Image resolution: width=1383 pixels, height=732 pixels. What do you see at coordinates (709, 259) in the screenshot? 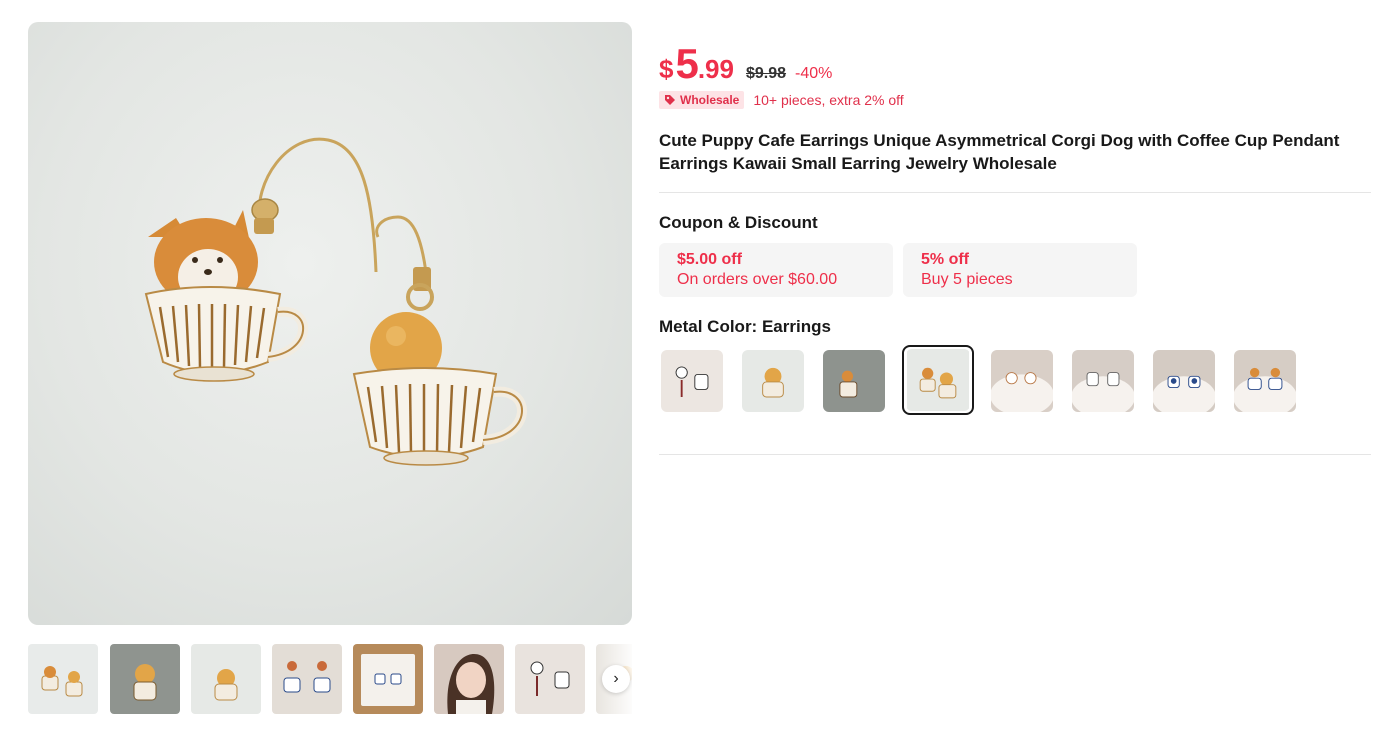
I see `coupon-title: $5.00 off` at bounding box center [709, 259].